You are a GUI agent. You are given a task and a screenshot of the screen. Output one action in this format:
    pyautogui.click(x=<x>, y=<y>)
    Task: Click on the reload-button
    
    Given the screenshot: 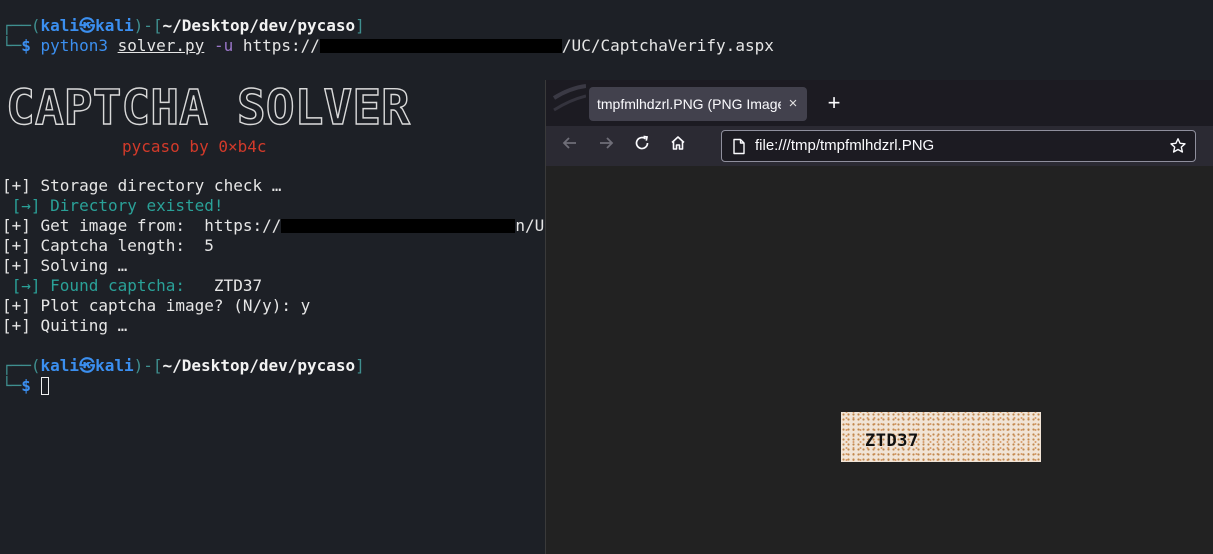 What is the action you would take?
    pyautogui.click(x=642, y=146)
    